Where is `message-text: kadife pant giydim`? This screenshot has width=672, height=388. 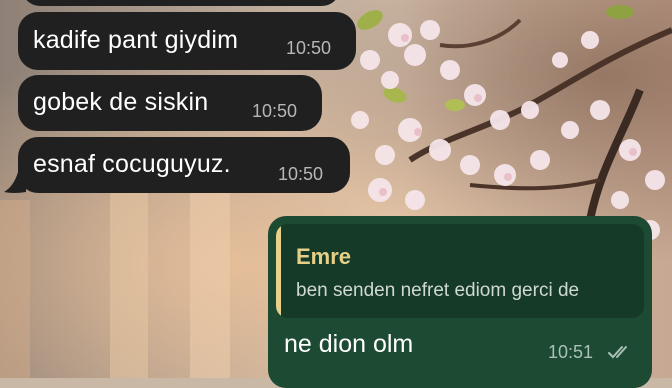 message-text: kadife pant giydim is located at coordinates (136, 40).